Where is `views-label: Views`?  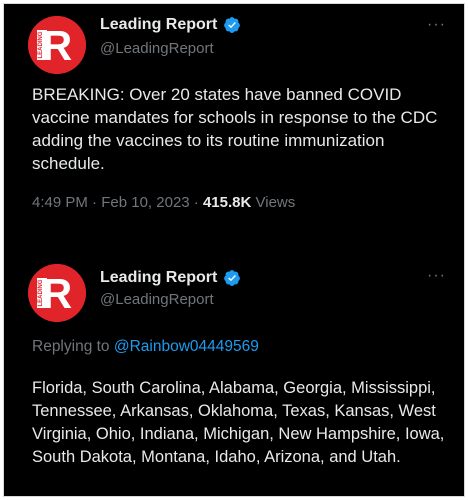 views-label: Views is located at coordinates (275, 202).